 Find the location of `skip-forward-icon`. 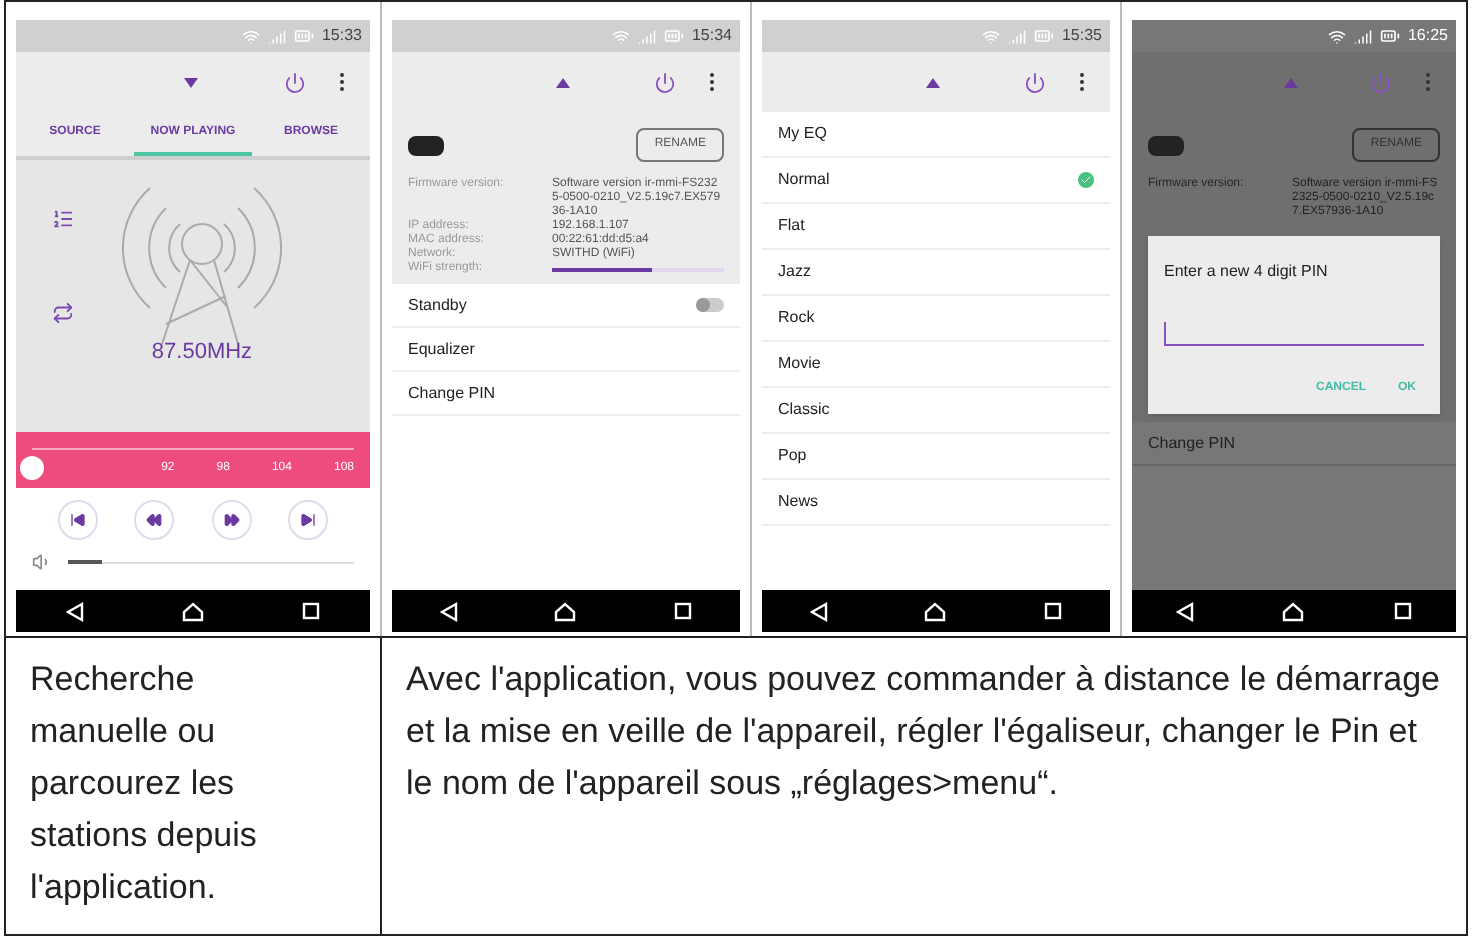

skip-forward-icon is located at coordinates (307, 520).